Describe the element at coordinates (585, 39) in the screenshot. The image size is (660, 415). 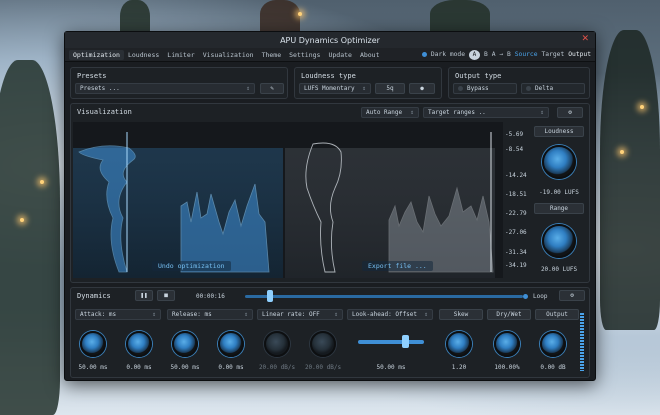
I see `close-icon: ✕` at that location.